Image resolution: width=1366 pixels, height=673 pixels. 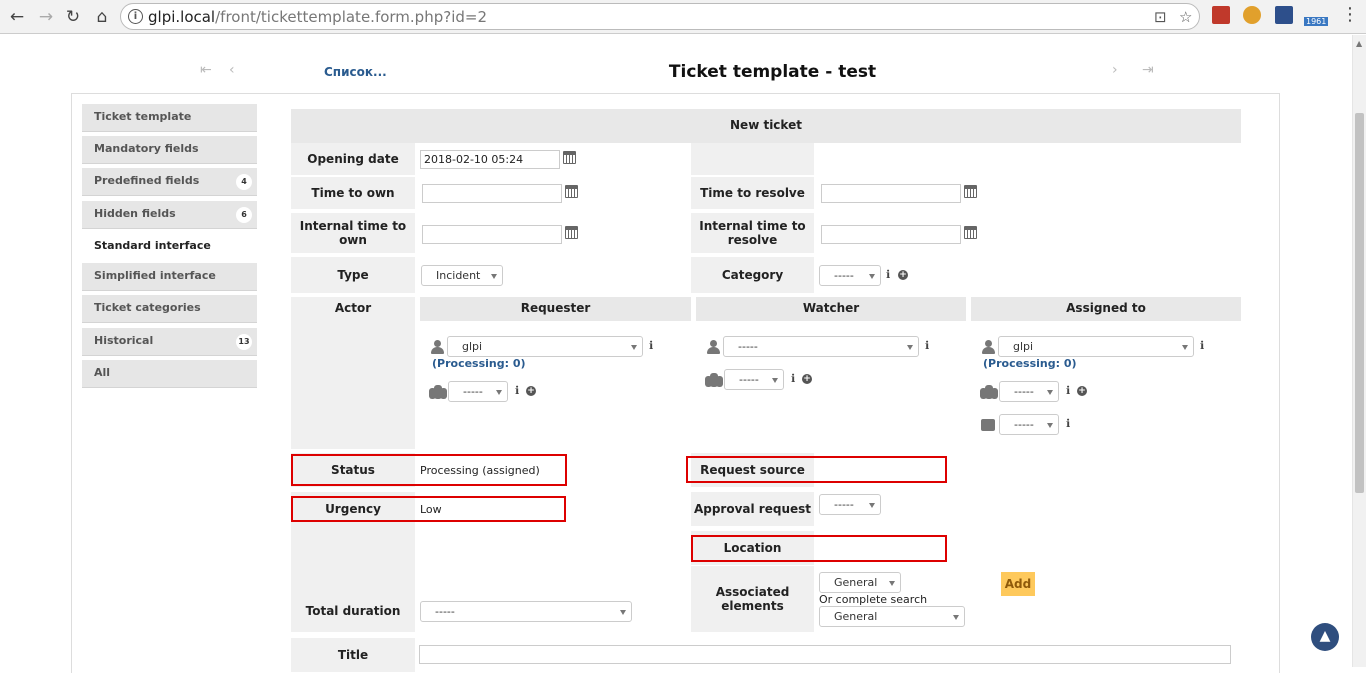 I want to click on sidebar-item-label: Ticket categories, so click(x=147, y=307).